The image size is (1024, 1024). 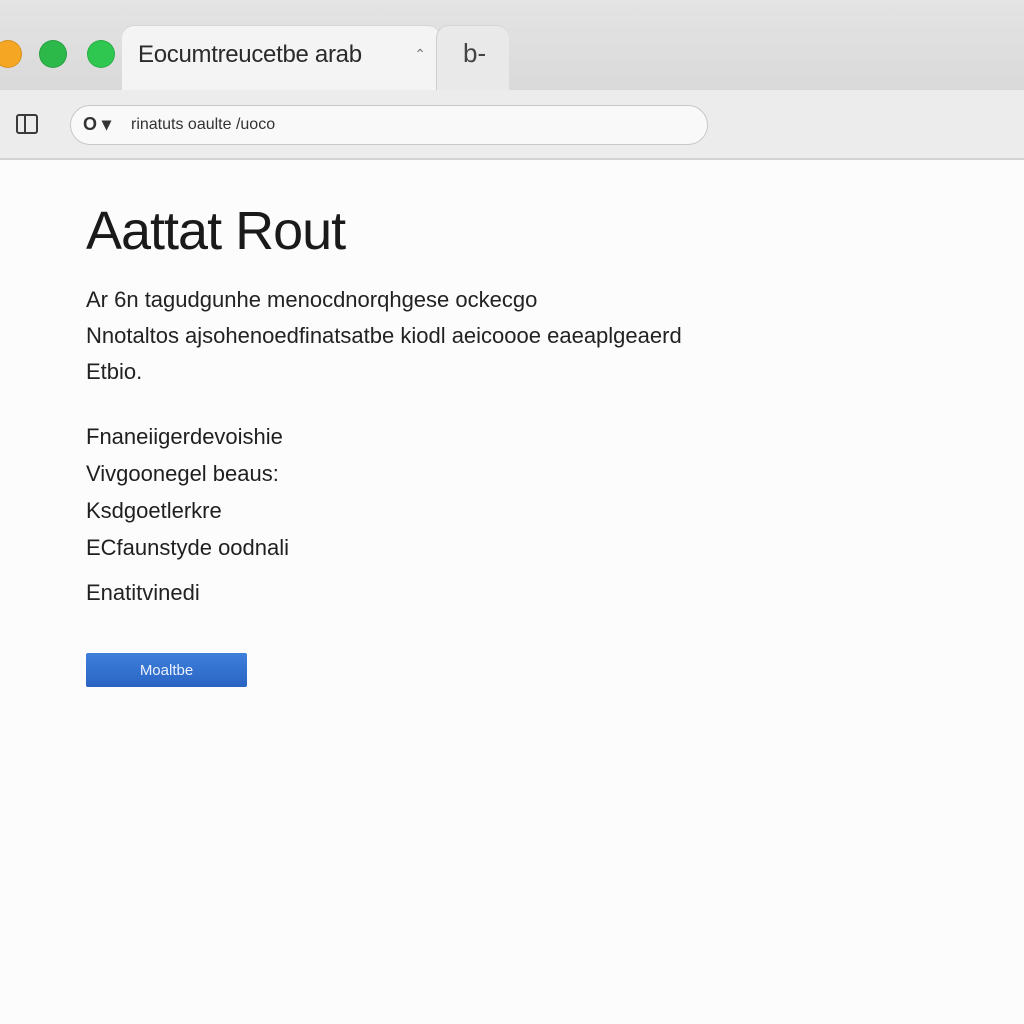 I want to click on close-window-button, so click(x=11, y=54).